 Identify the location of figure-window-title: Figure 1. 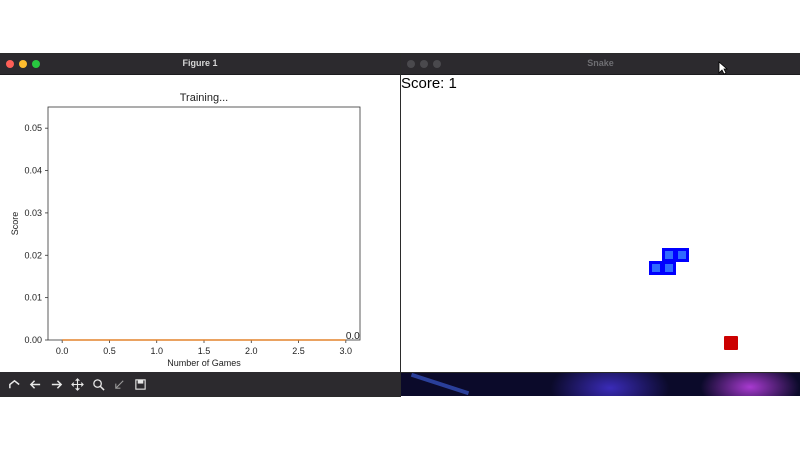
(200, 63).